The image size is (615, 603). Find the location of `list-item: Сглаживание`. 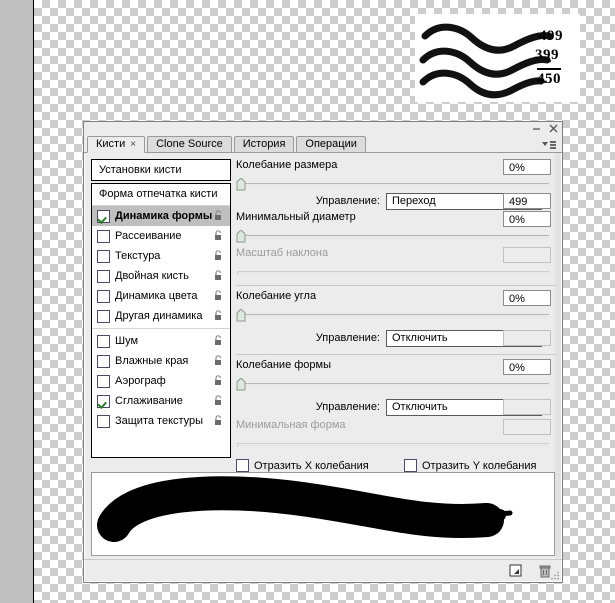

list-item: Сглаживание is located at coordinates (161, 401).